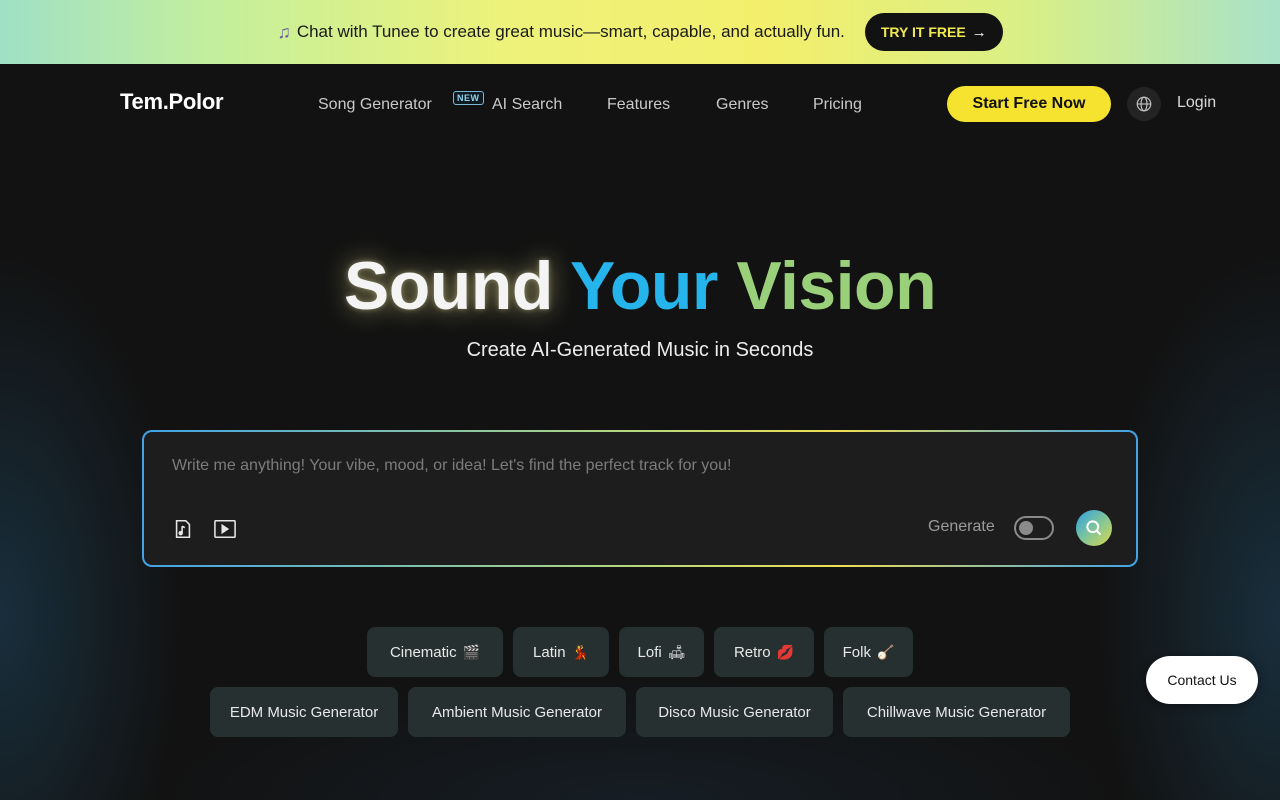 This screenshot has width=1280, height=800. What do you see at coordinates (923, 32) in the screenshot?
I see `try-it-free-label: TRY IT FREE` at bounding box center [923, 32].